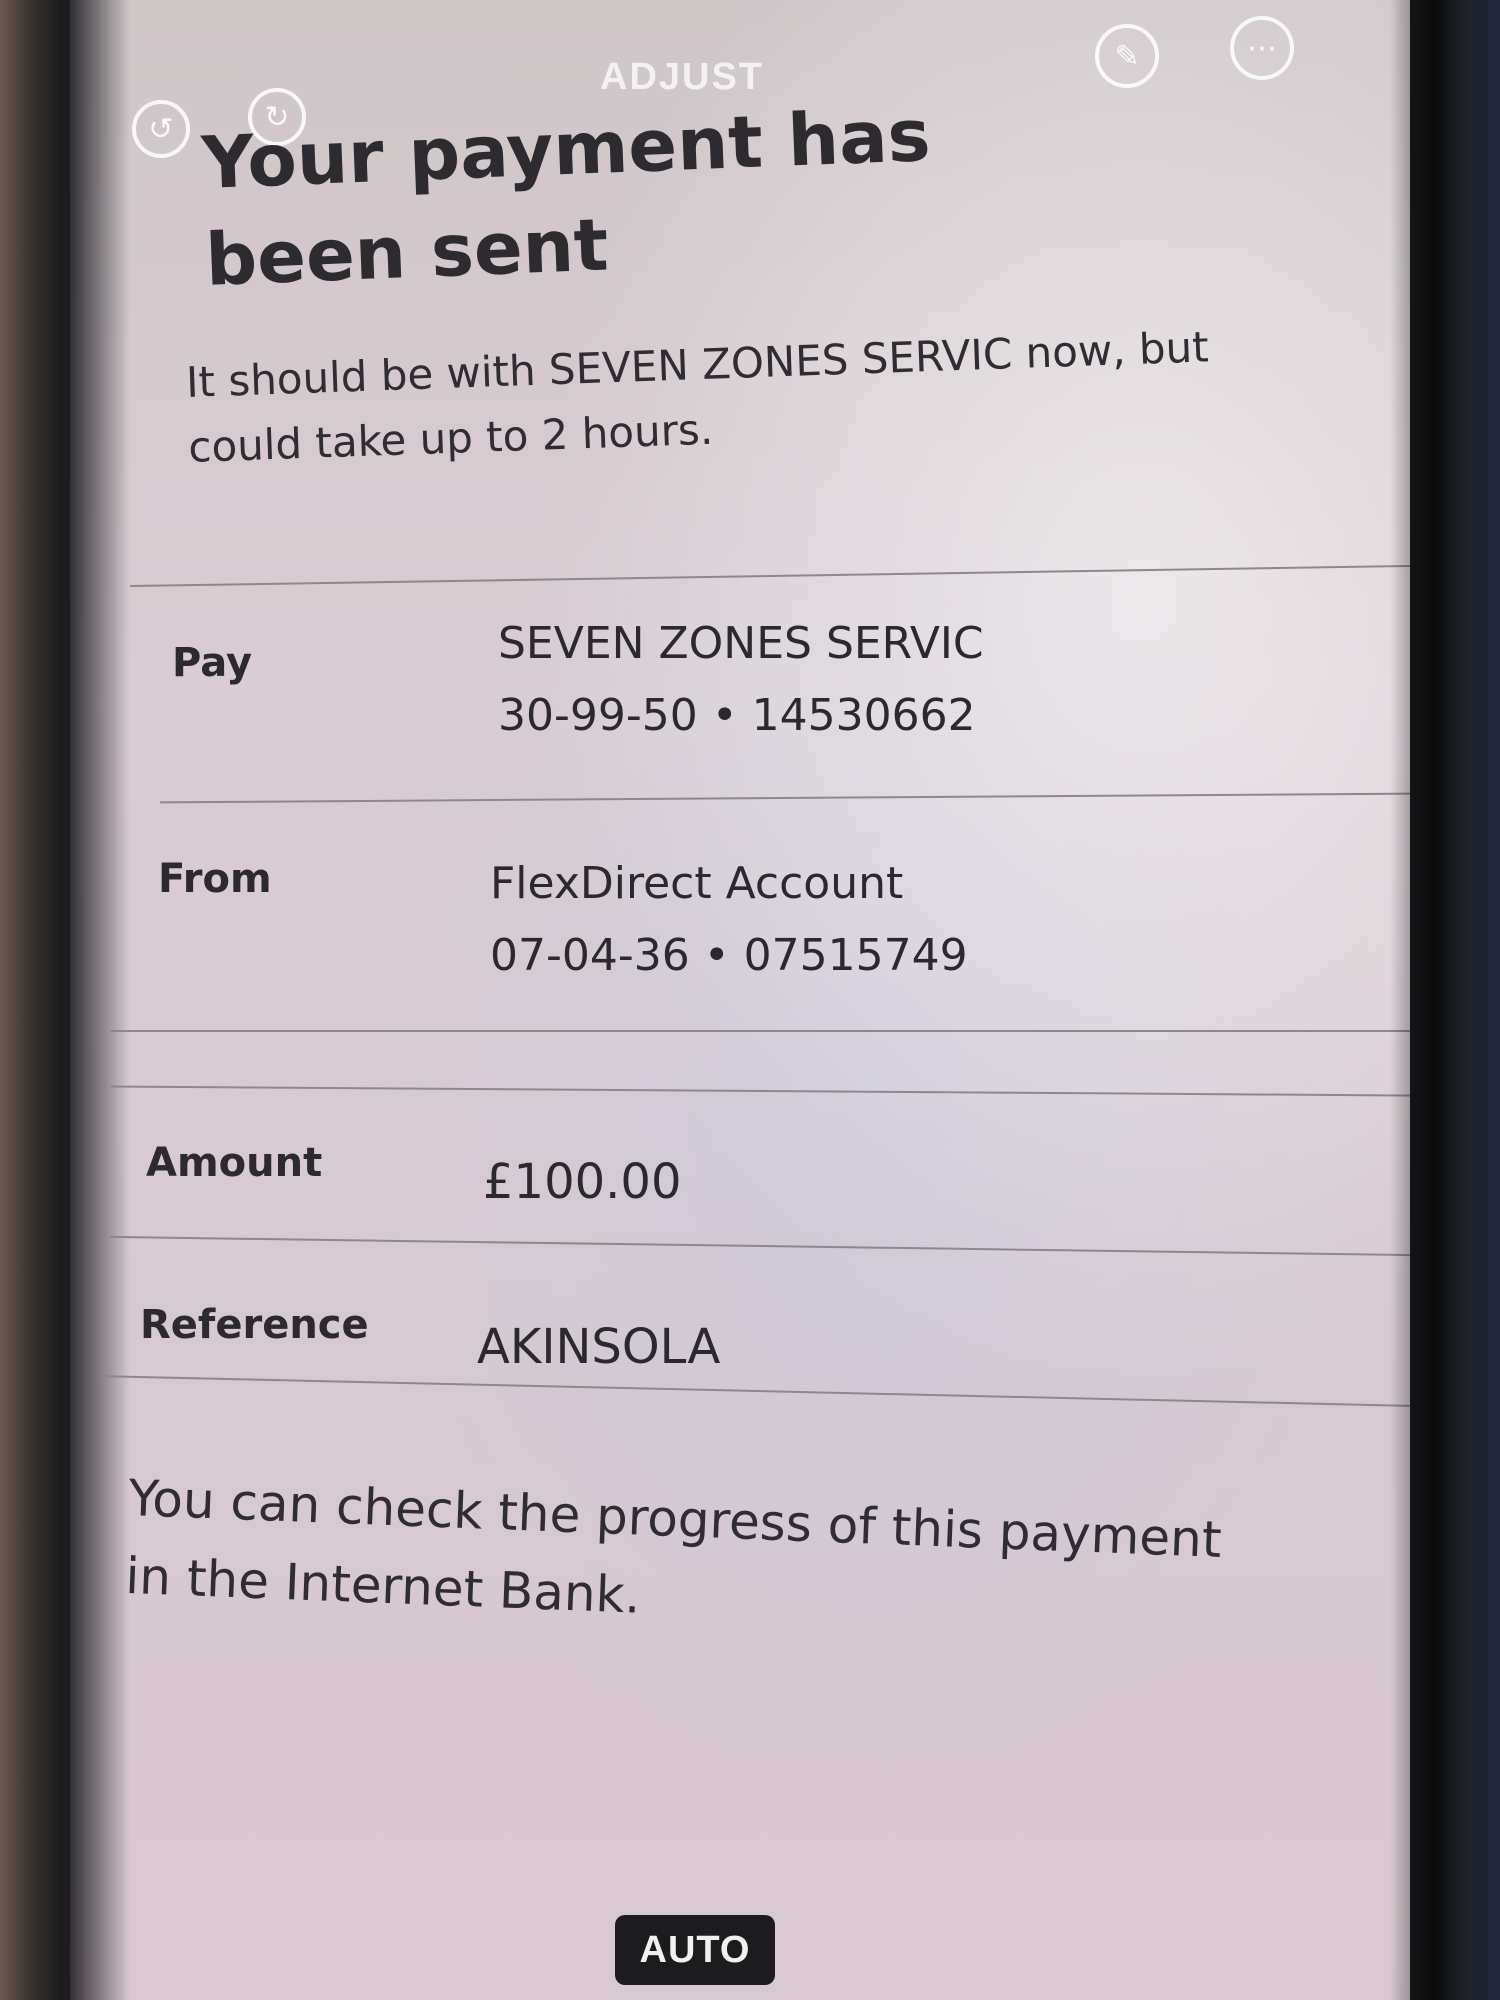 The height and width of the screenshot is (2000, 1500). I want to click on amount-value: £100.00, so click(582, 1182).